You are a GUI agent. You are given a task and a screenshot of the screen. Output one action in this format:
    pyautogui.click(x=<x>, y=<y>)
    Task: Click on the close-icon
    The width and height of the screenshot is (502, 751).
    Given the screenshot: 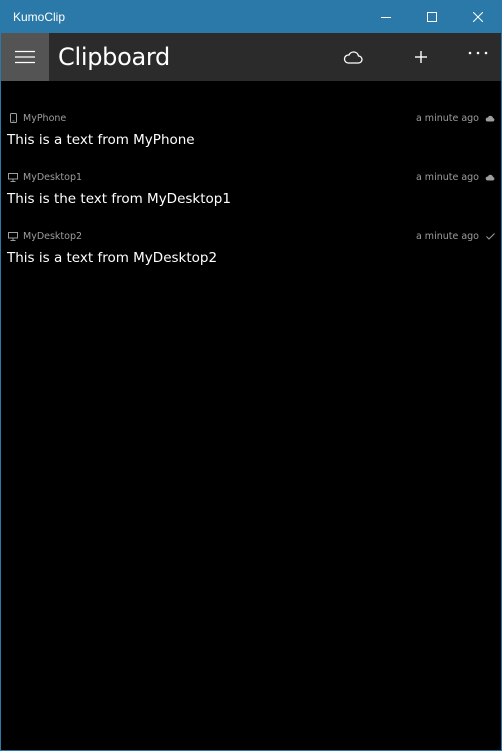 What is the action you would take?
    pyautogui.click(x=478, y=17)
    